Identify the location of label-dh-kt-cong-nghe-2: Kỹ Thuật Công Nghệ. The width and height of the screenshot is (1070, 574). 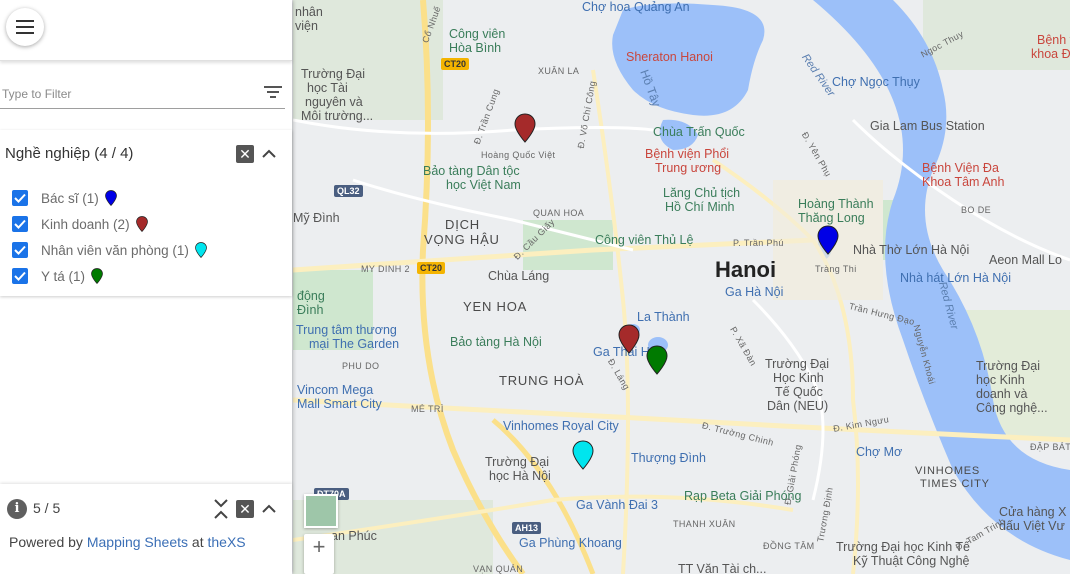
(911, 561).